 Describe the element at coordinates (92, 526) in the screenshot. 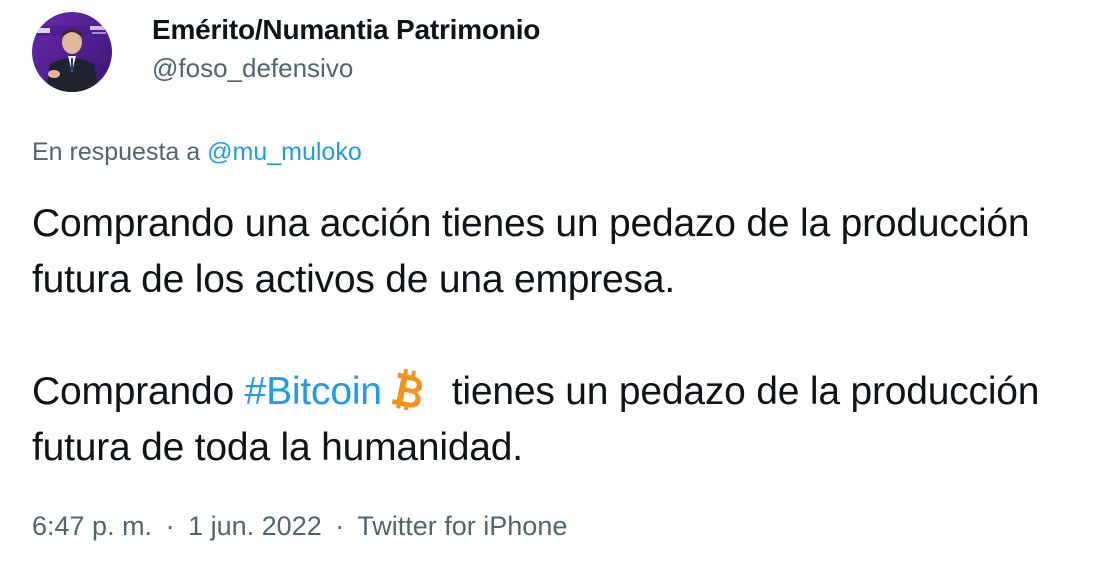

I see `tweet-time: 6:47 p. m.` at that location.